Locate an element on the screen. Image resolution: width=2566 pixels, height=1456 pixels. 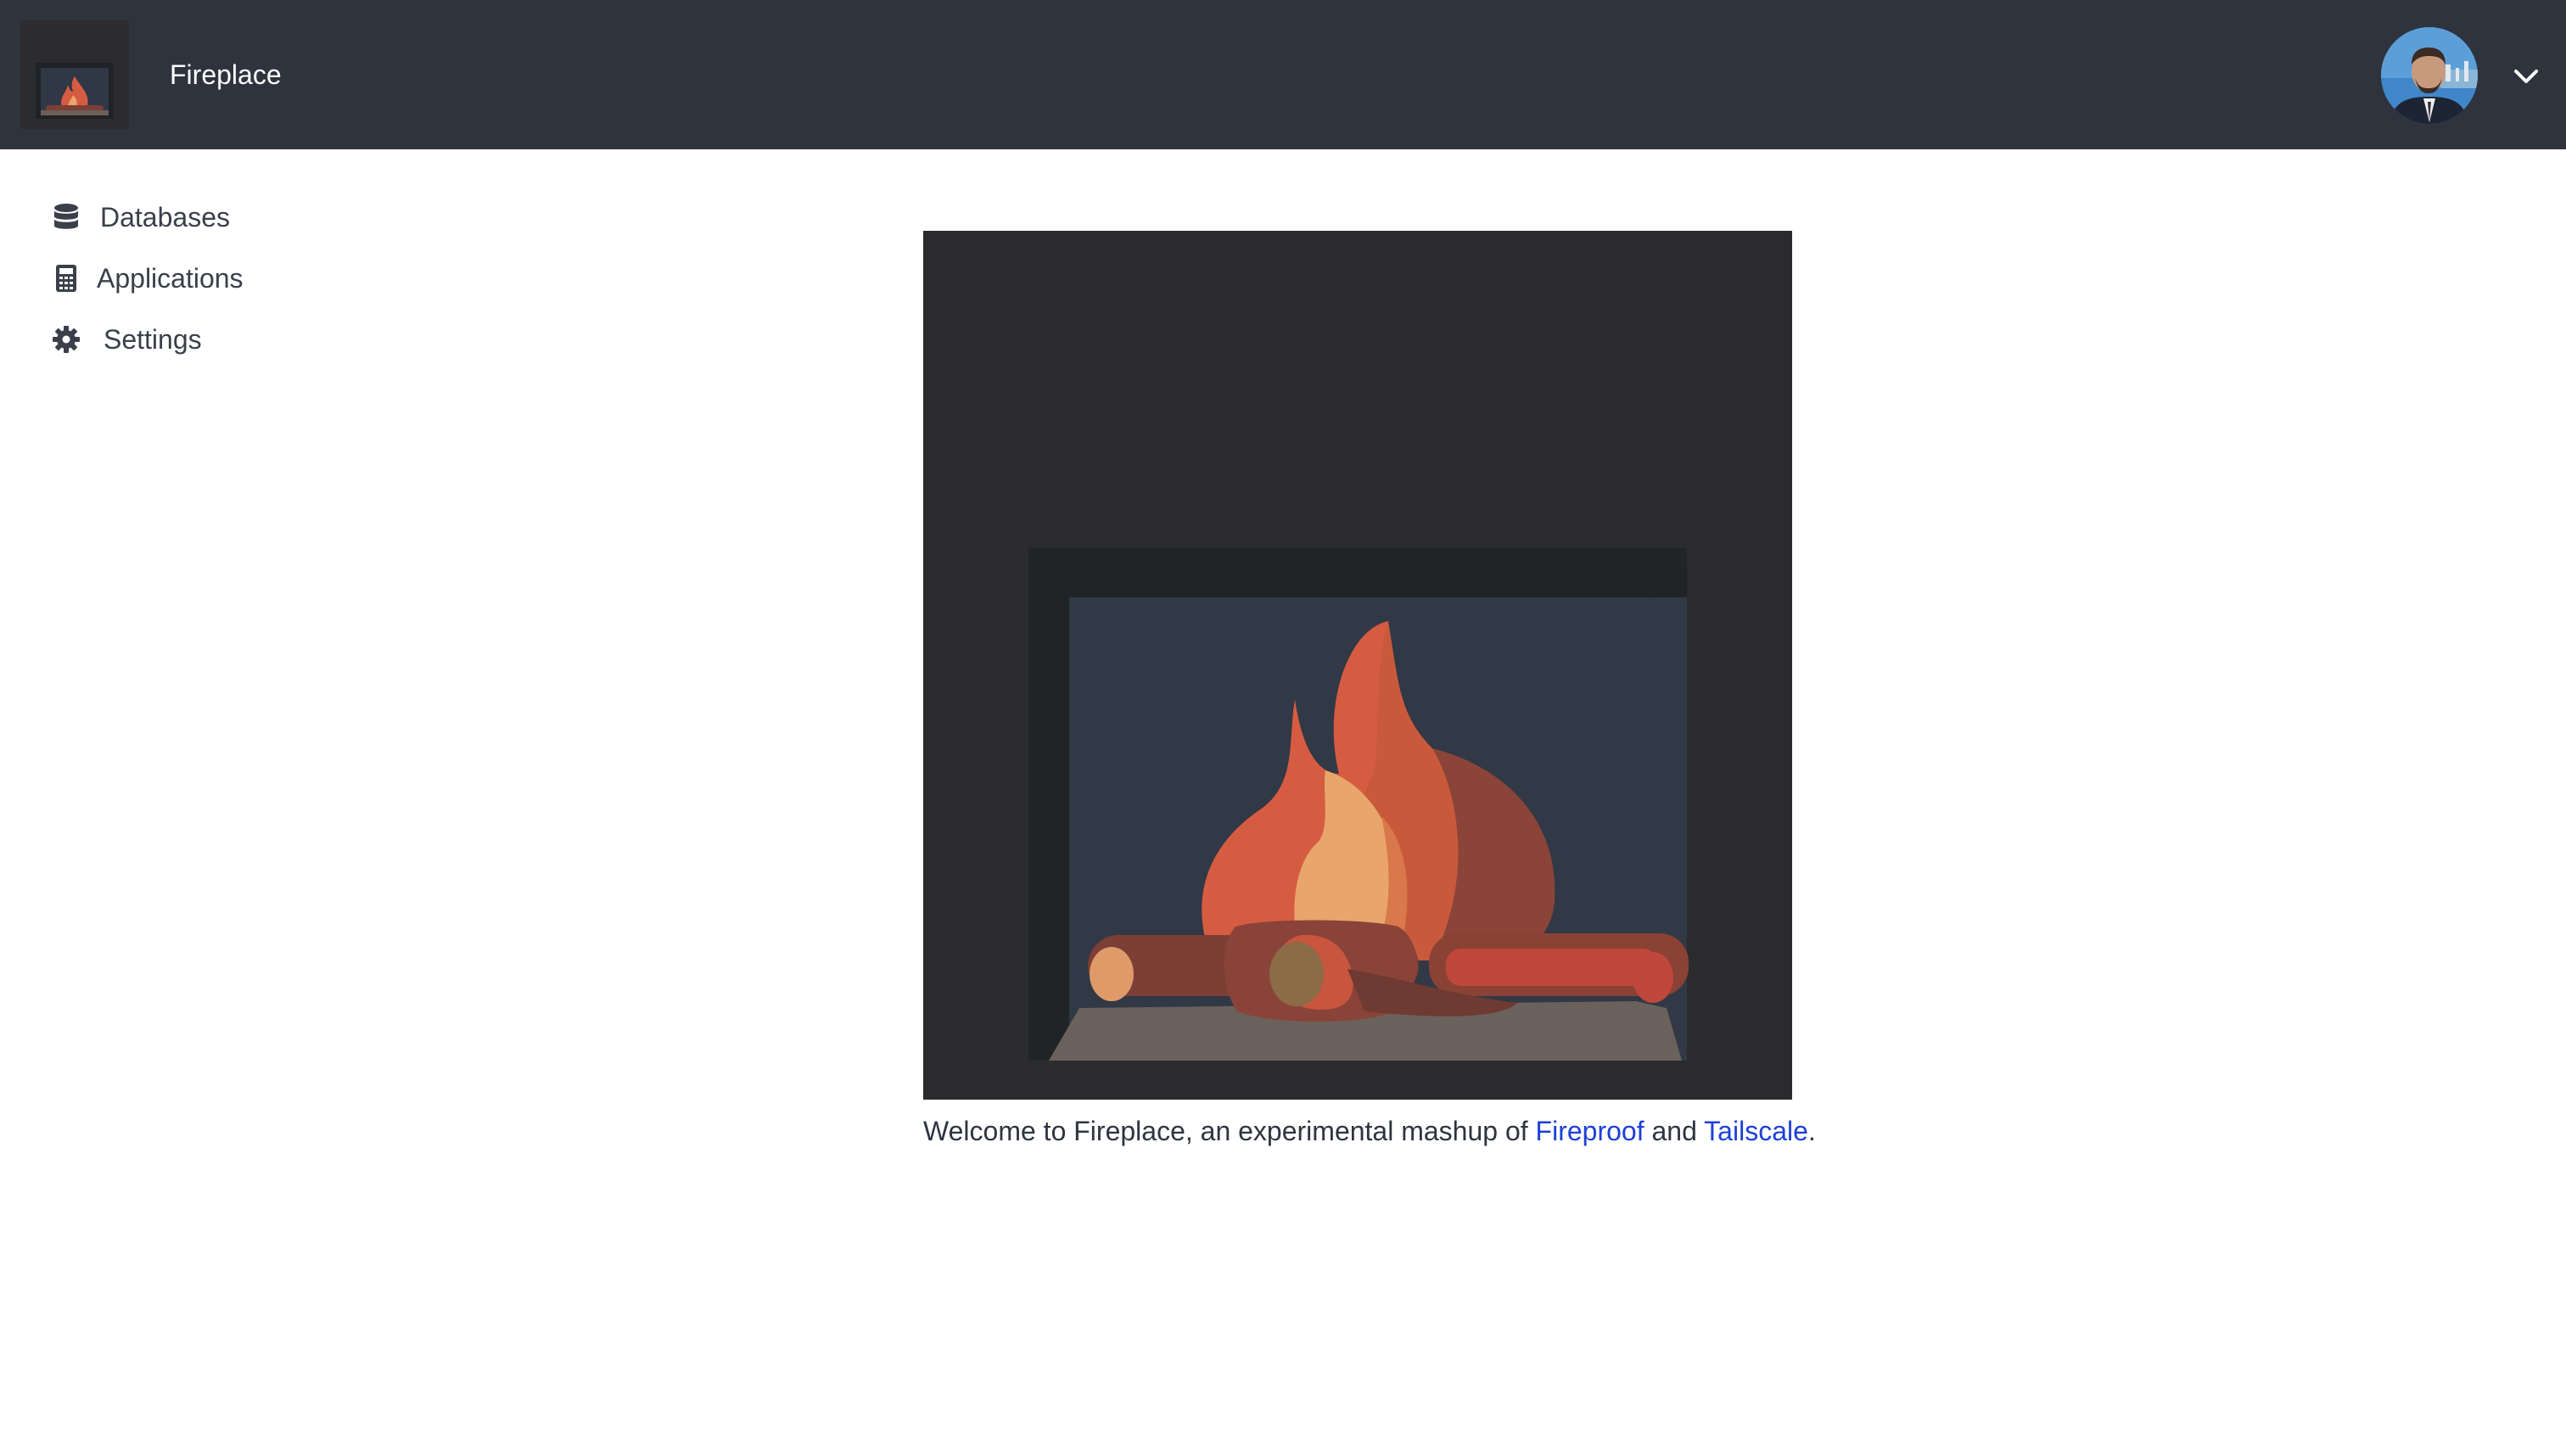
welcome-between: and is located at coordinates (1674, 1131).